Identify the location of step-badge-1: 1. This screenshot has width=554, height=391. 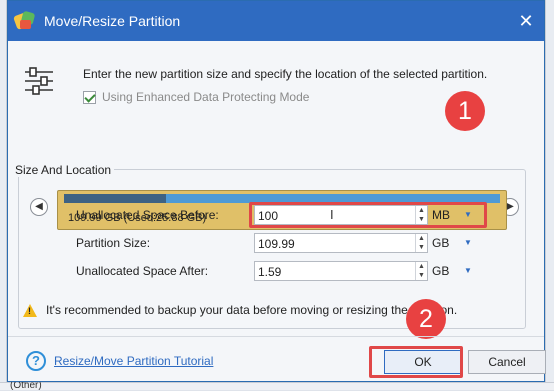
(465, 111).